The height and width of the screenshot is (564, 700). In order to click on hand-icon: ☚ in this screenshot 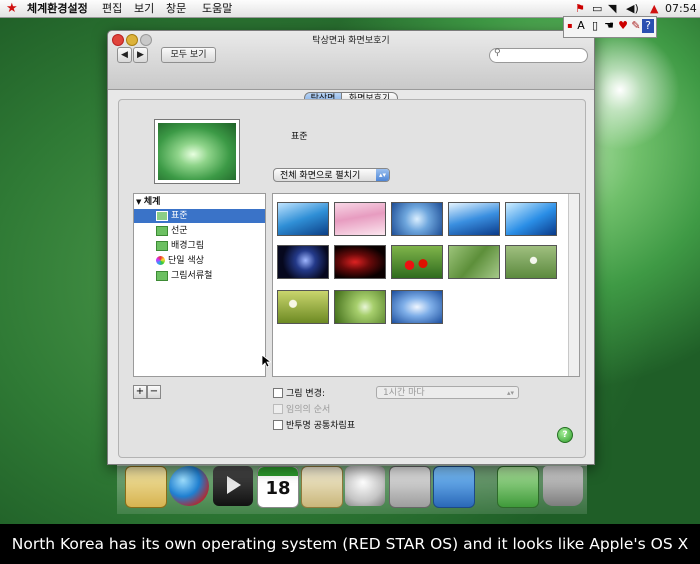, I will do `click(609, 26)`.